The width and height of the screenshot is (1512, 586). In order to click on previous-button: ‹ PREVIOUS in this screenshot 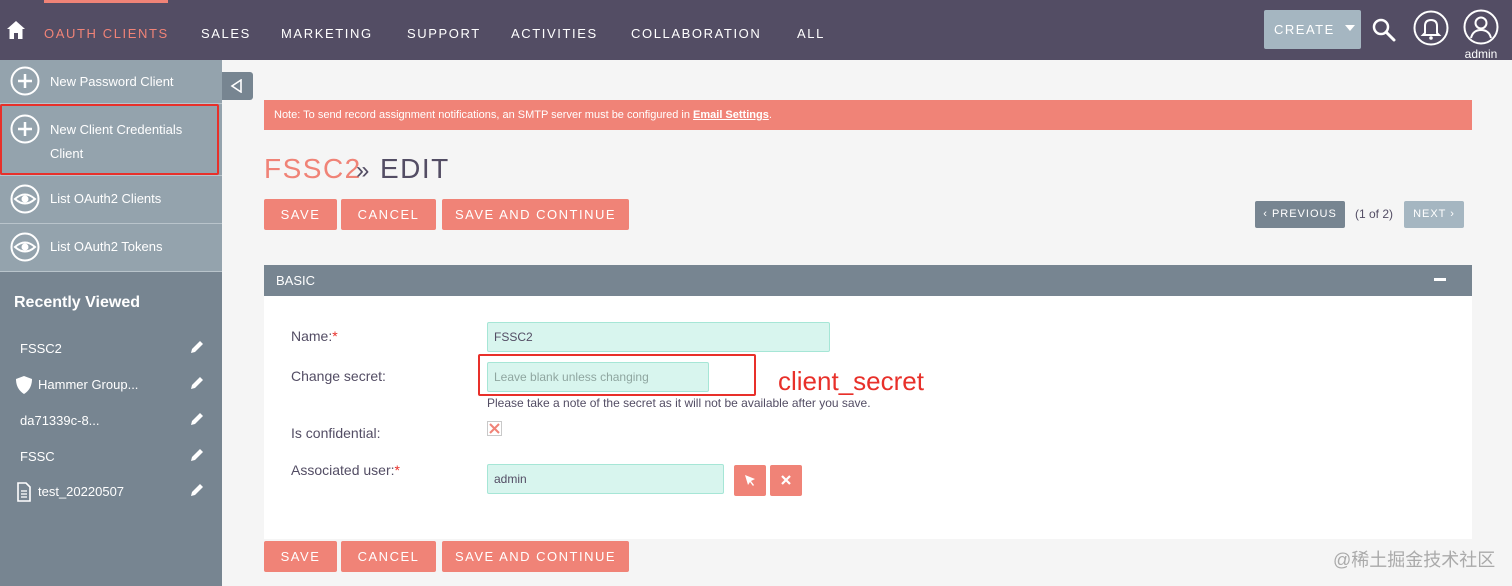, I will do `click(1300, 214)`.